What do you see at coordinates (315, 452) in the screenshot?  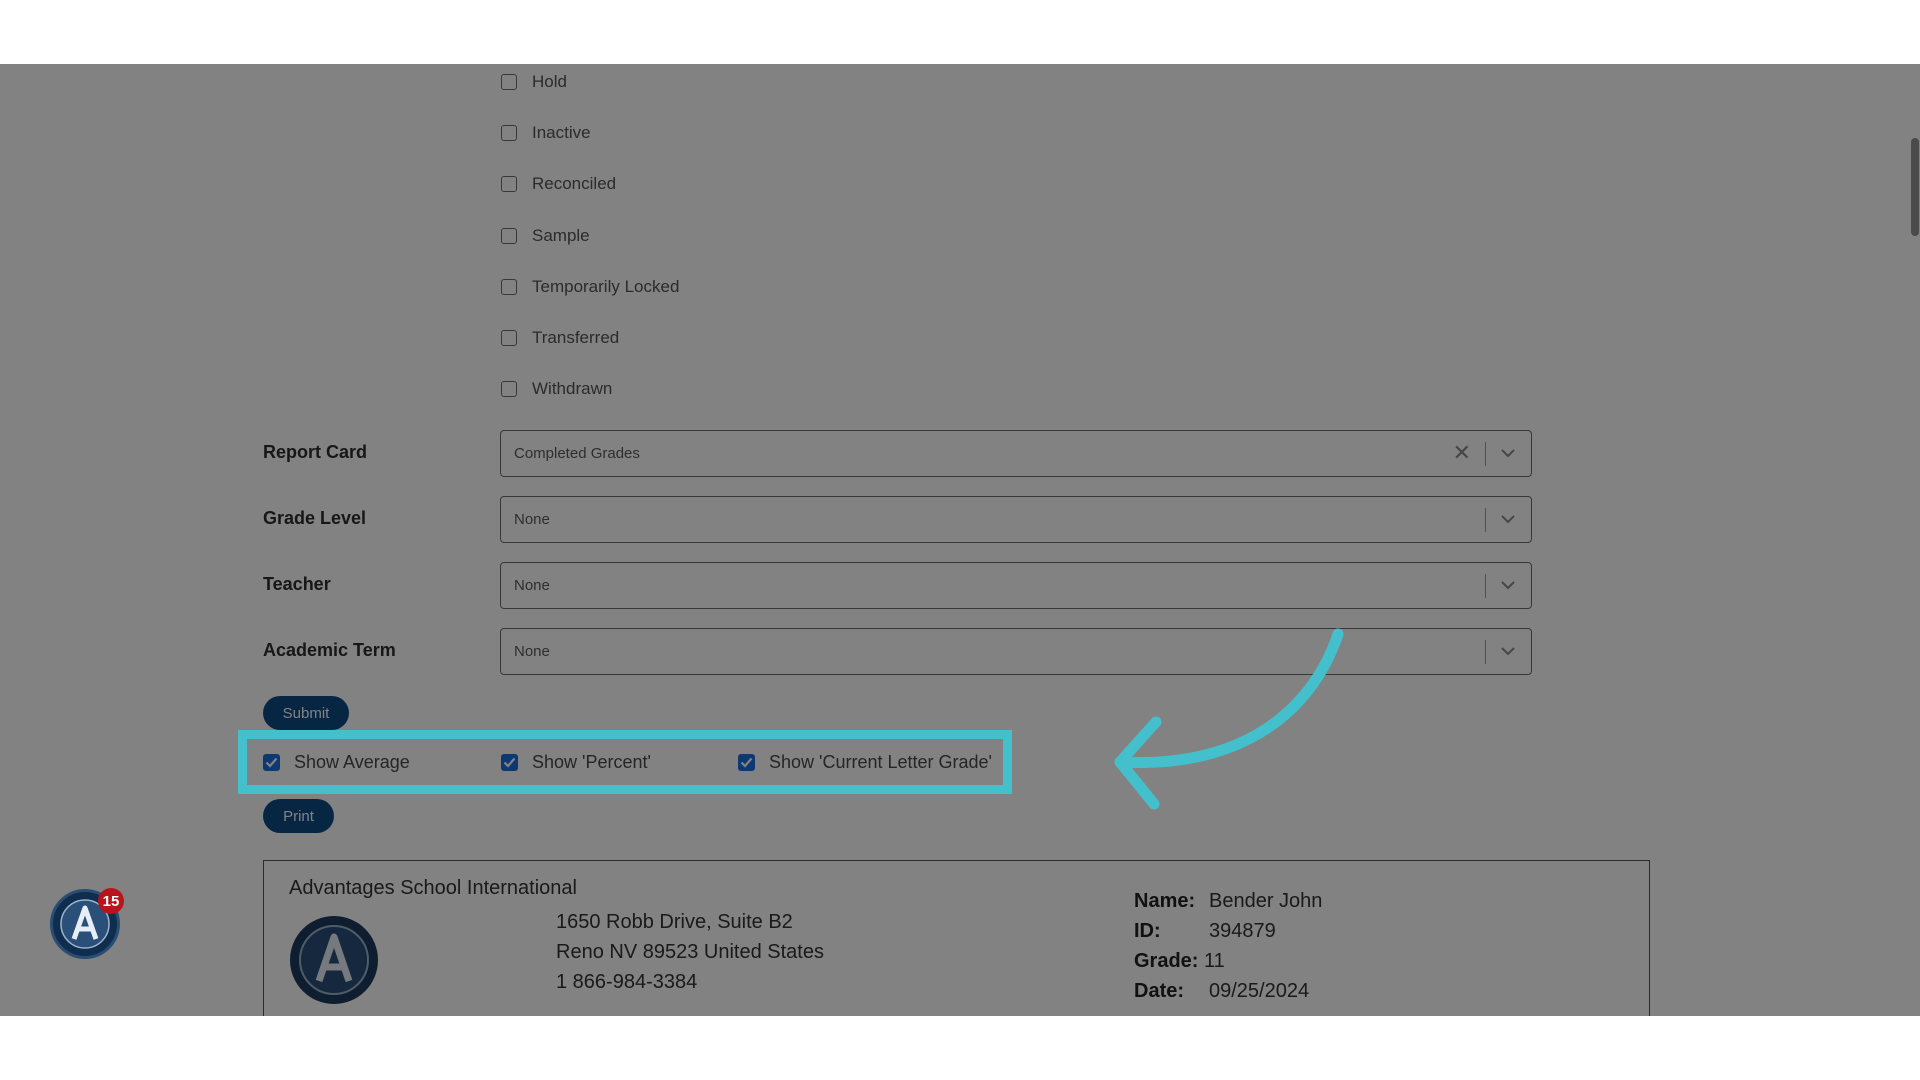 I see `report-card-label: Report Card` at bounding box center [315, 452].